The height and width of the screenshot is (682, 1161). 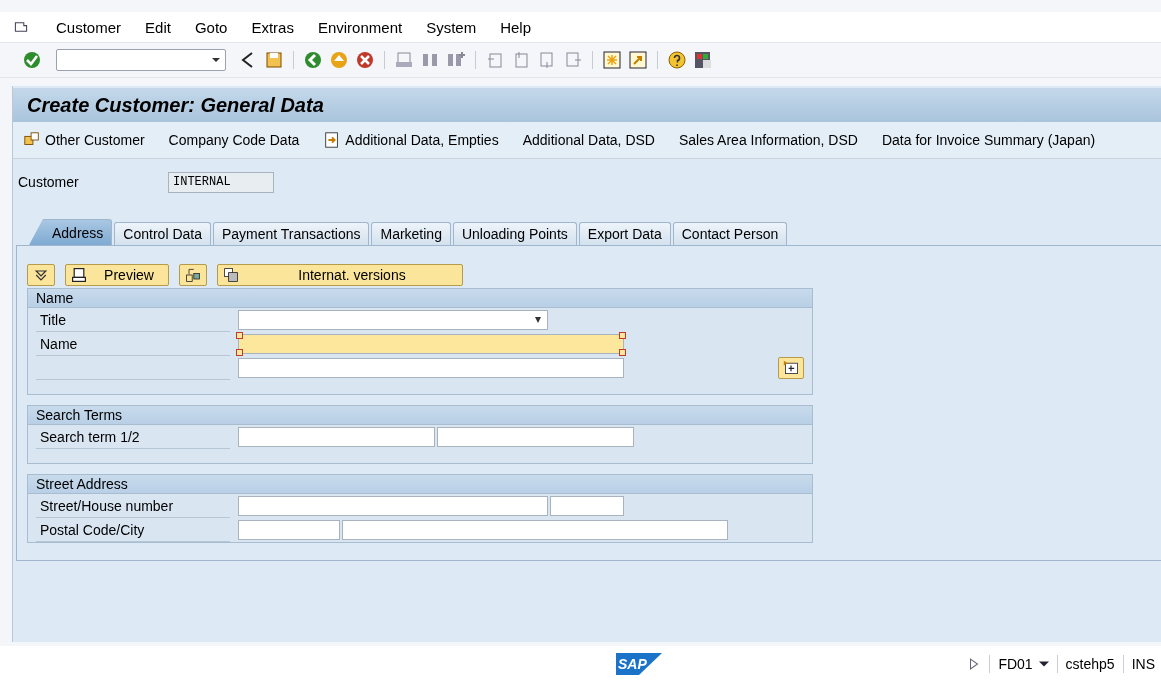 What do you see at coordinates (420, 484) in the screenshot?
I see `group-title: Street Address` at bounding box center [420, 484].